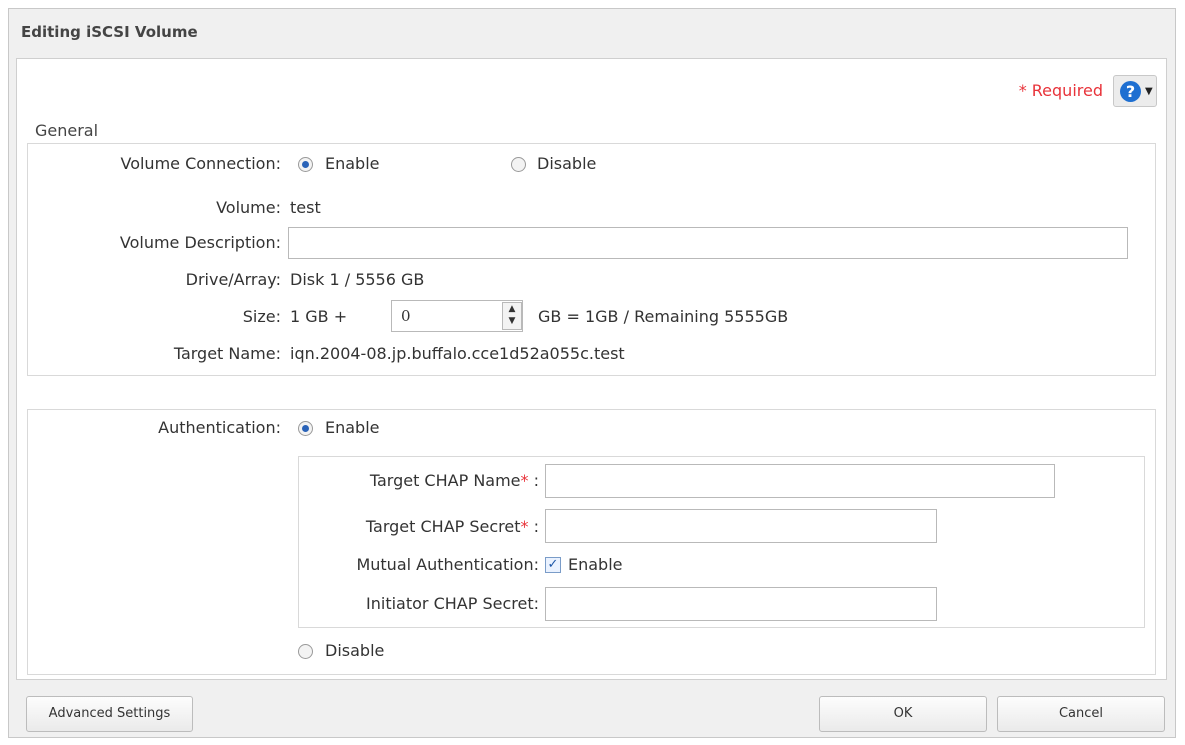 This screenshot has width=1185, height=745. I want to click on target-chap-secret-required-star: *, so click(524, 526).